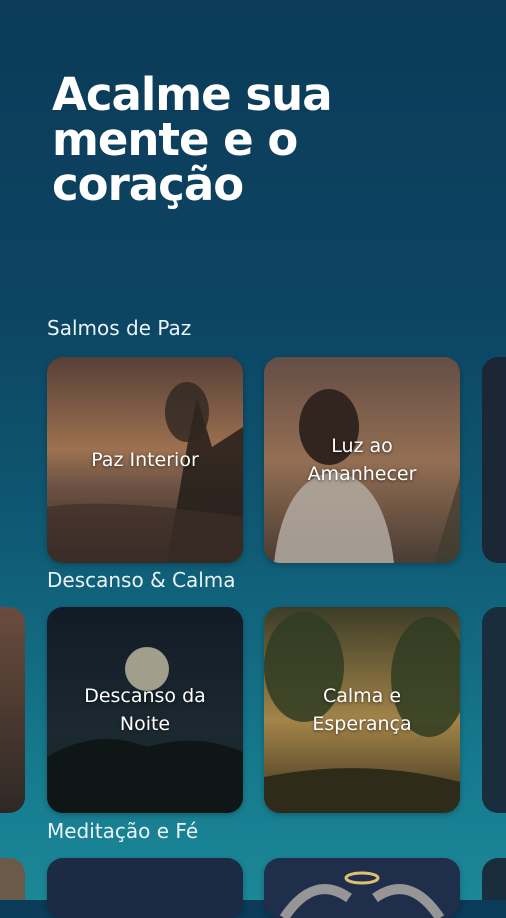 The height and width of the screenshot is (918, 506). I want to click on card-label: Luz ao Amanhecer, so click(362, 460).